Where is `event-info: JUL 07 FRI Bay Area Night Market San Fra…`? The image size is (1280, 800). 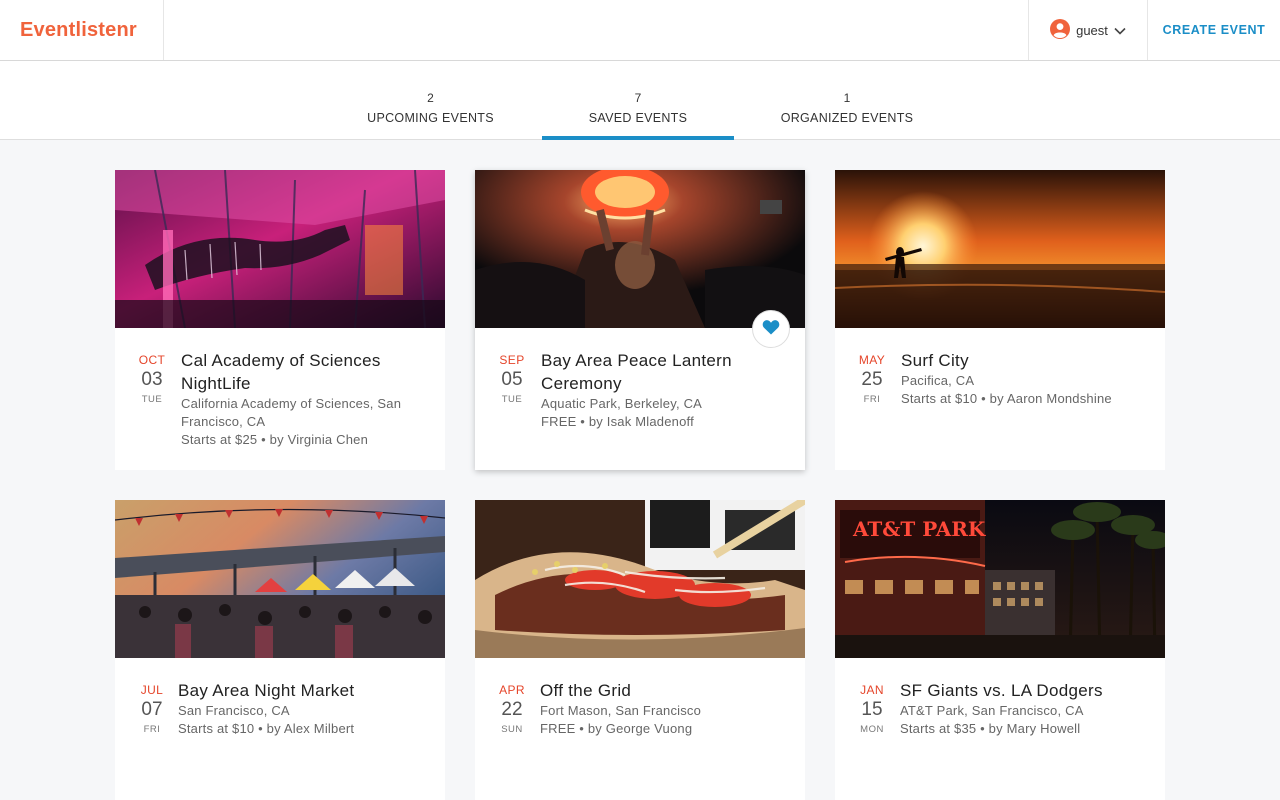 event-info: JUL 07 FRI Bay Area Night Market San Fra… is located at coordinates (280, 698).